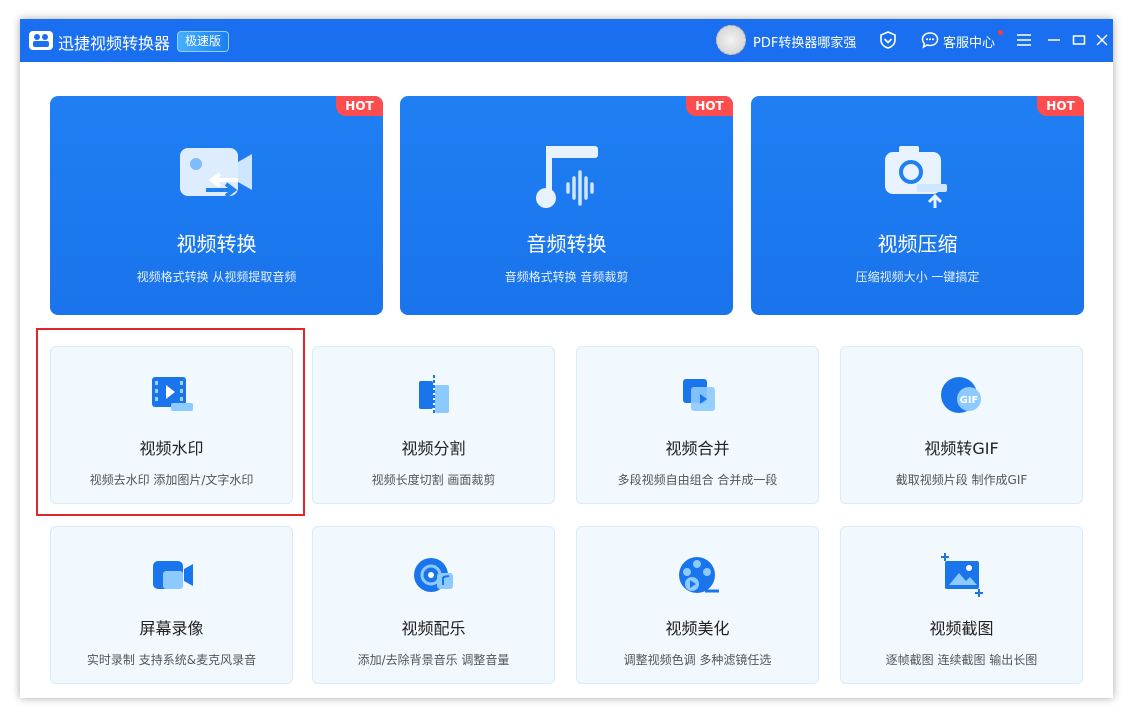  I want to click on card-title: 视频截图, so click(961, 628).